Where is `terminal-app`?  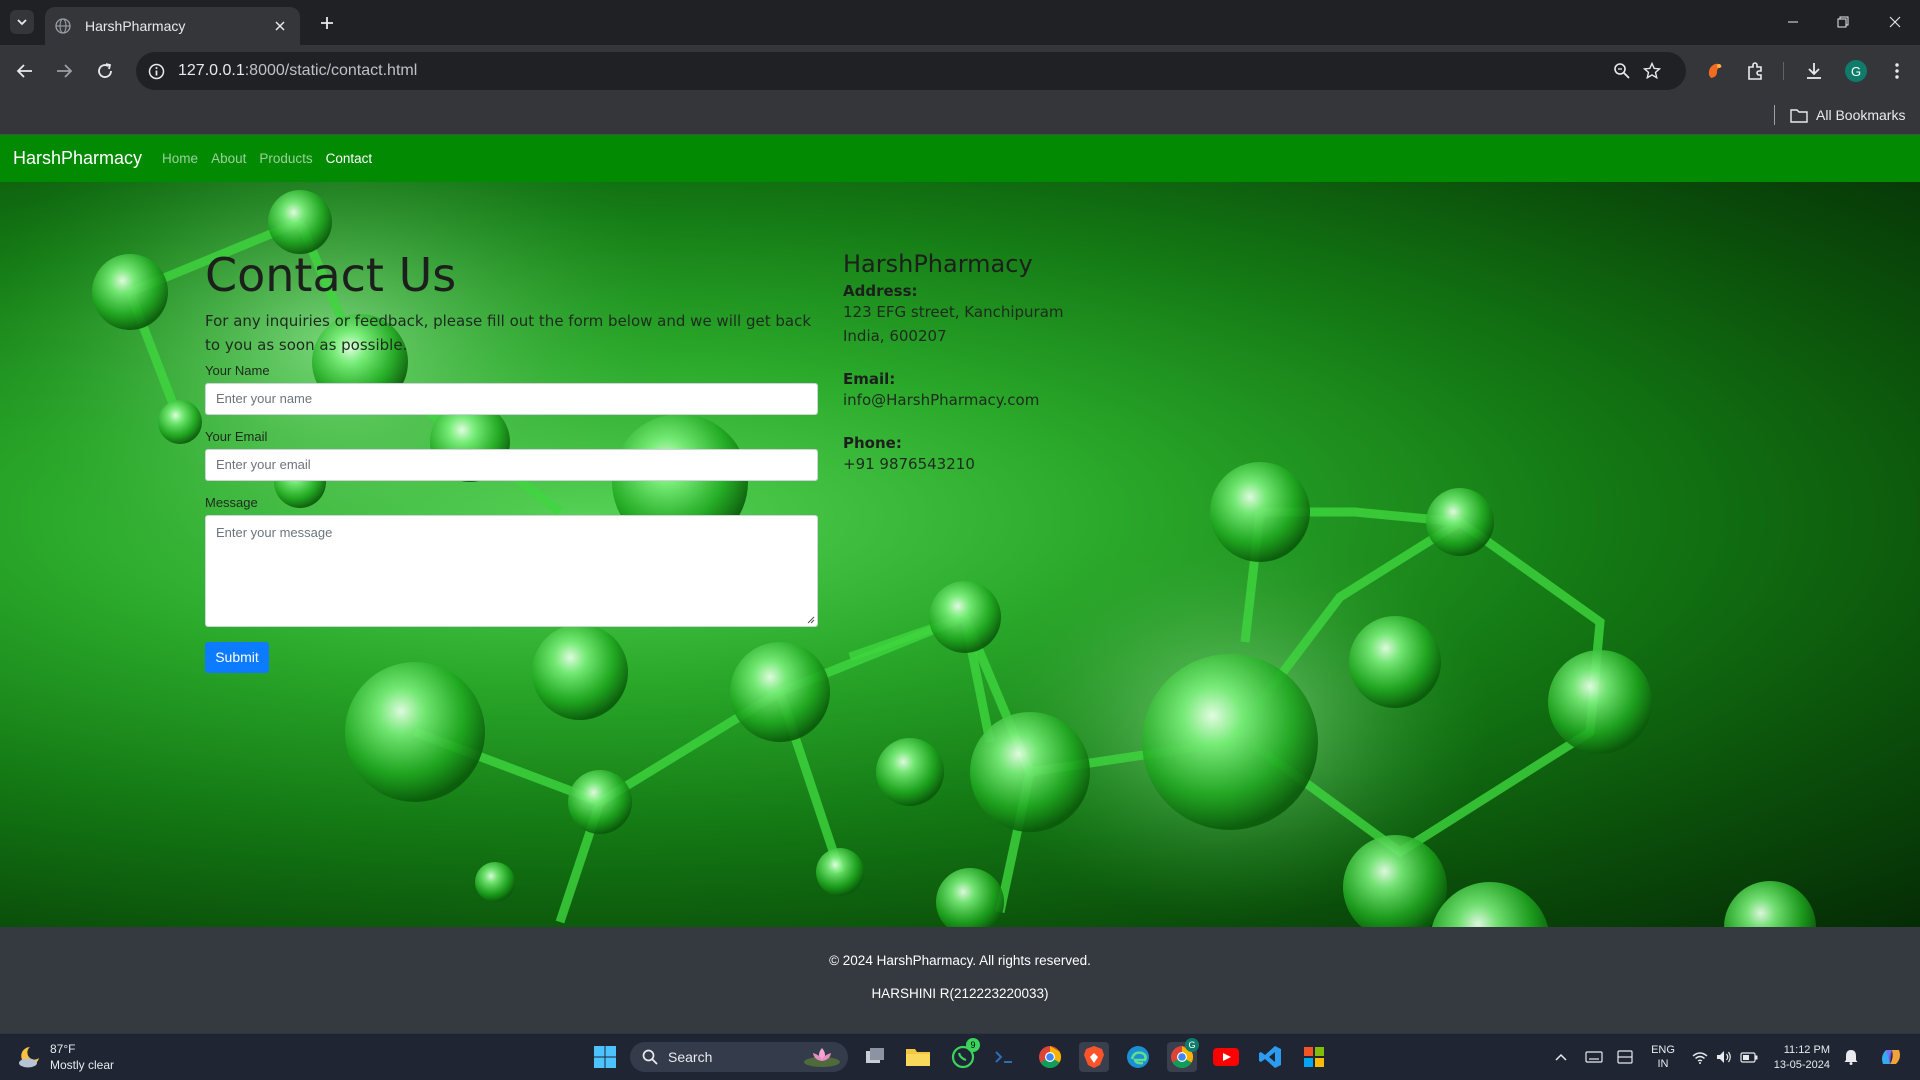 terminal-app is located at coordinates (1005, 1057).